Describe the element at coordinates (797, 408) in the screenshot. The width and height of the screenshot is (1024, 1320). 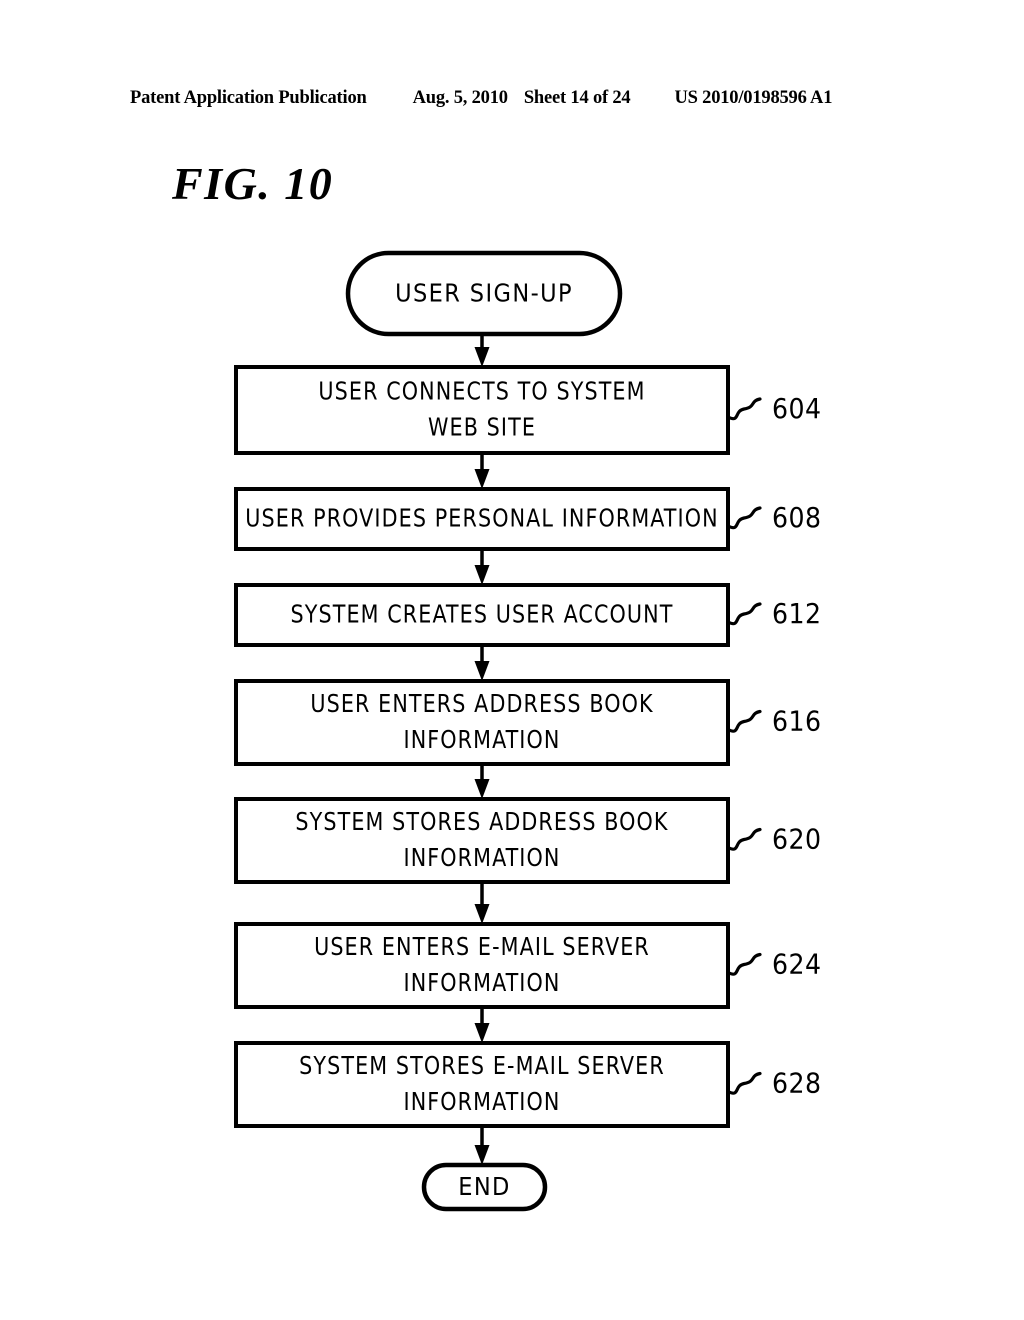
I see `reference-numeral-604: 604` at that location.